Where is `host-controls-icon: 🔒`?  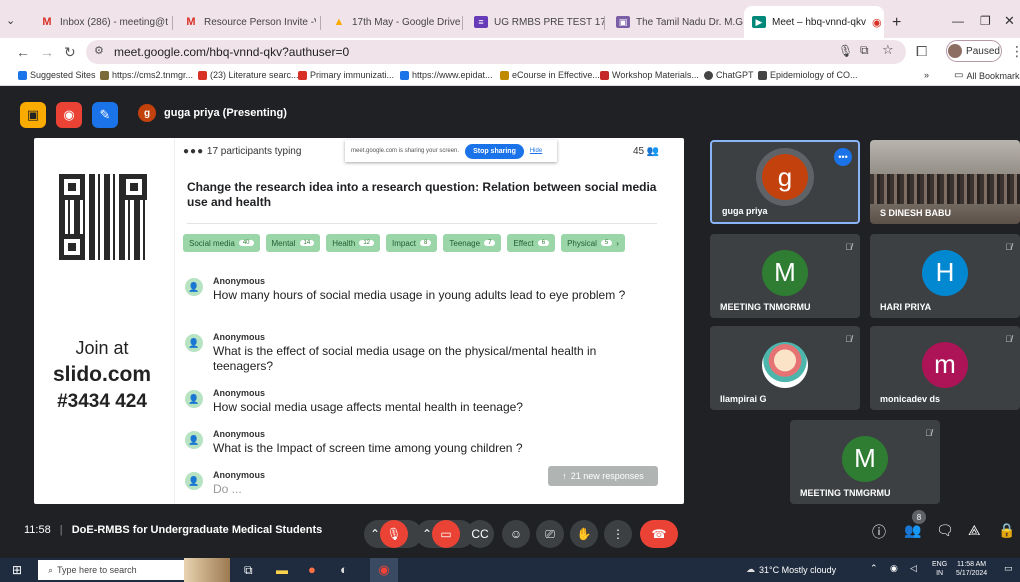 host-controls-icon: 🔒 is located at coordinates (1006, 530).